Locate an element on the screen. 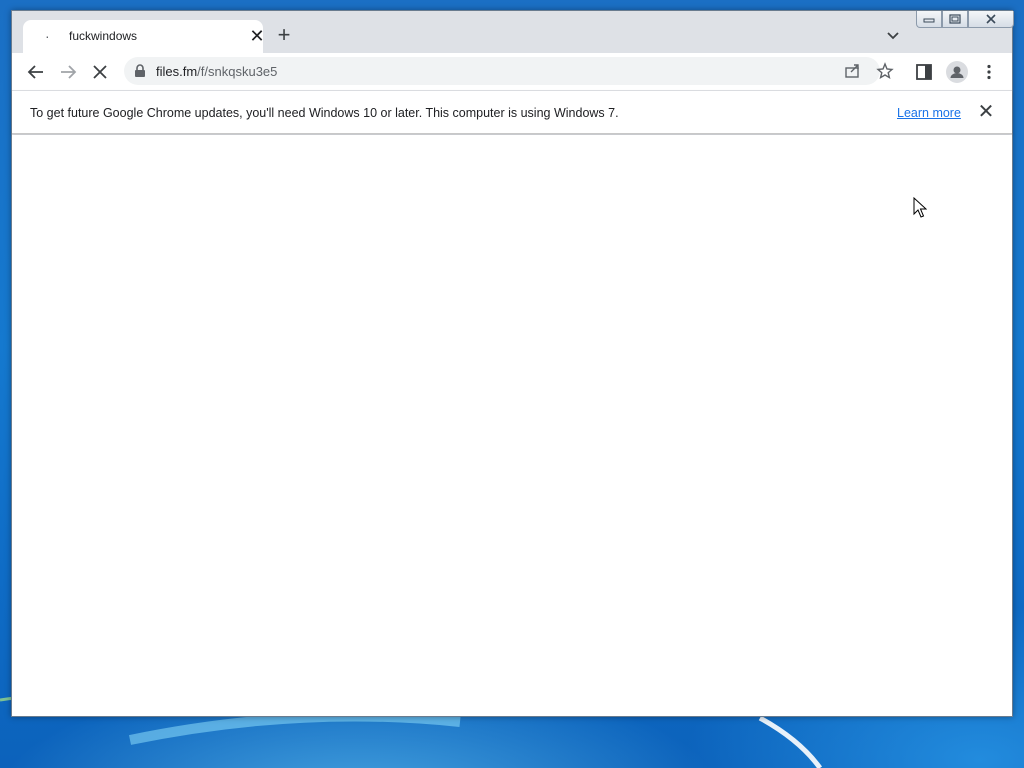 The width and height of the screenshot is (1024, 768). minimize-icon is located at coordinates (929, 20).